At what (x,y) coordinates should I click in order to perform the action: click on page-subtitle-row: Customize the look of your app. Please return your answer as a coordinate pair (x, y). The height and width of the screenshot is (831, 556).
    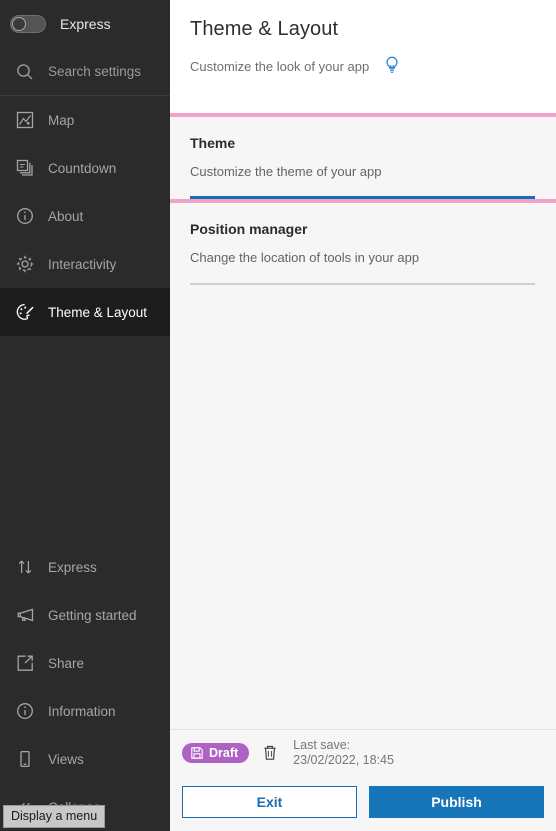
    Looking at the image, I should click on (363, 66).